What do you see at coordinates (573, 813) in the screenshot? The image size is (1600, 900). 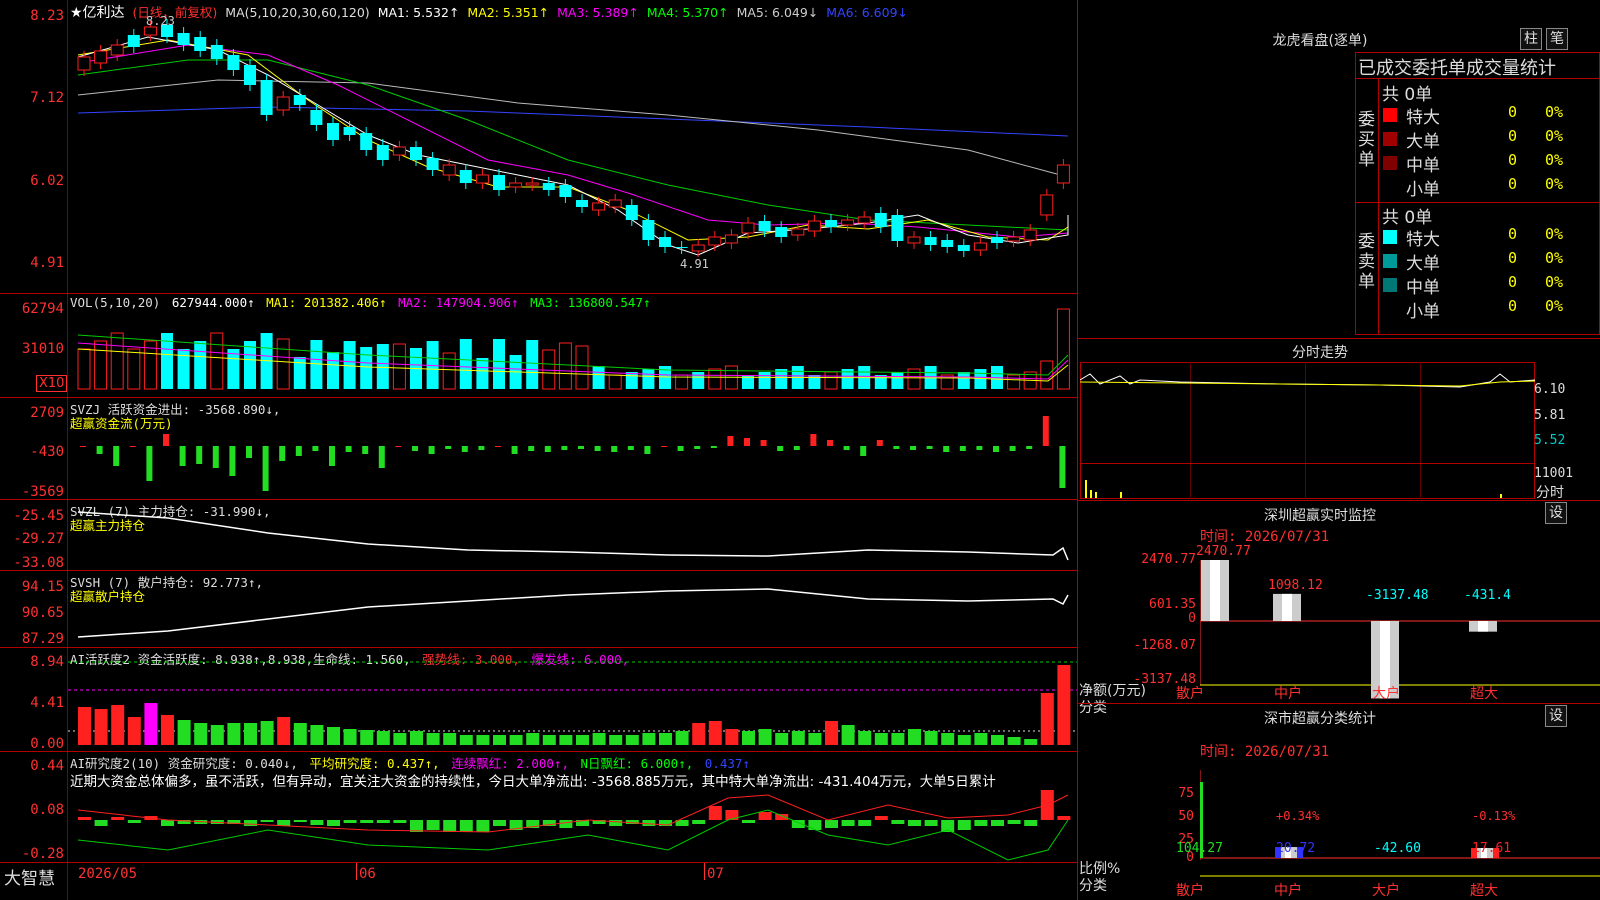 I see `ai2-red-line` at bounding box center [573, 813].